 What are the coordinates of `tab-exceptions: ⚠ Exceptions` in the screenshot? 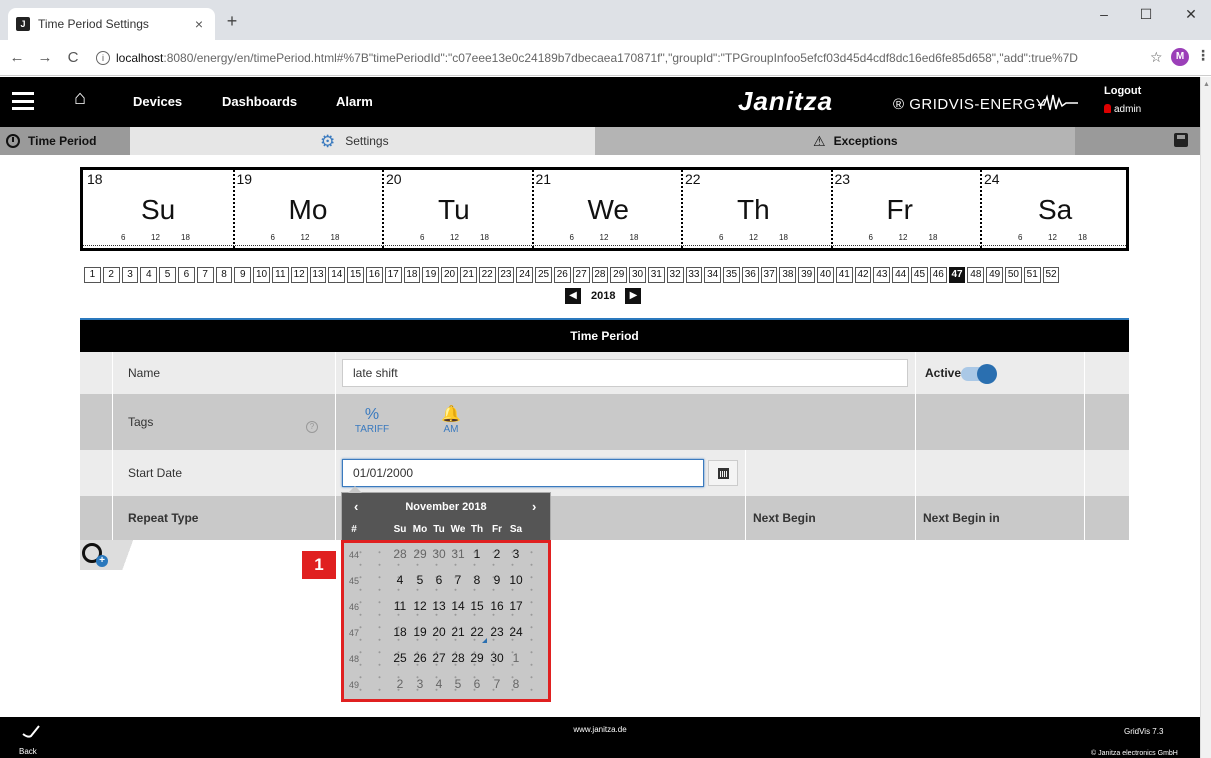 It's located at (835, 141).